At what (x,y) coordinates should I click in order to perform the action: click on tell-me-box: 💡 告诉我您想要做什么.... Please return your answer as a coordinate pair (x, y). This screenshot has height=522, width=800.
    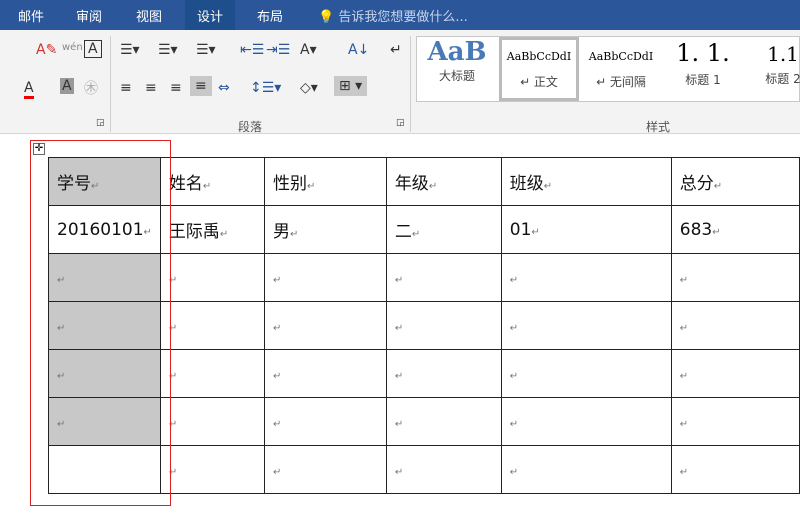
    Looking at the image, I should click on (393, 15).